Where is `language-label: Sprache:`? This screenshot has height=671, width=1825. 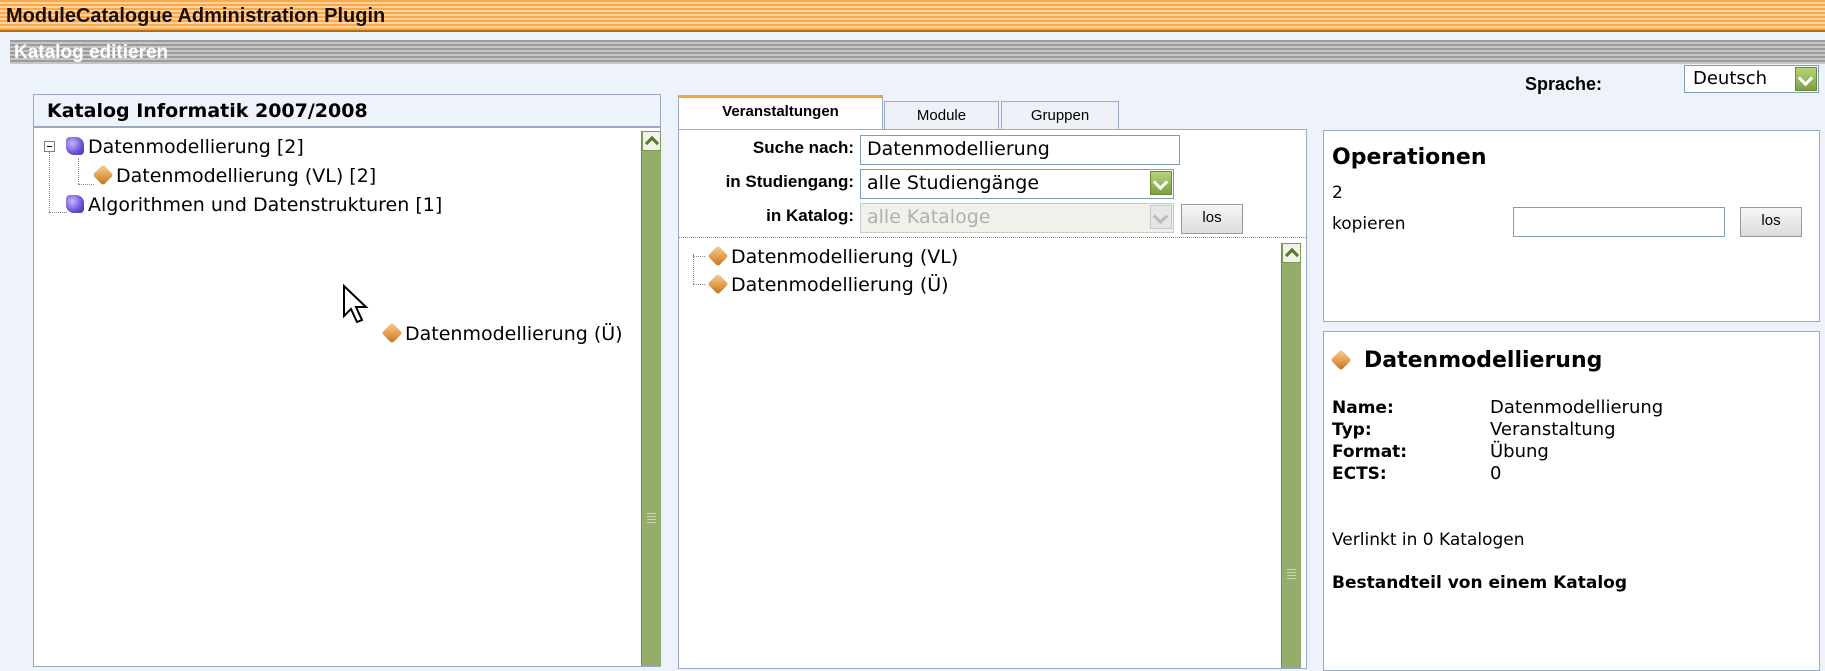 language-label: Sprache: is located at coordinates (1564, 84).